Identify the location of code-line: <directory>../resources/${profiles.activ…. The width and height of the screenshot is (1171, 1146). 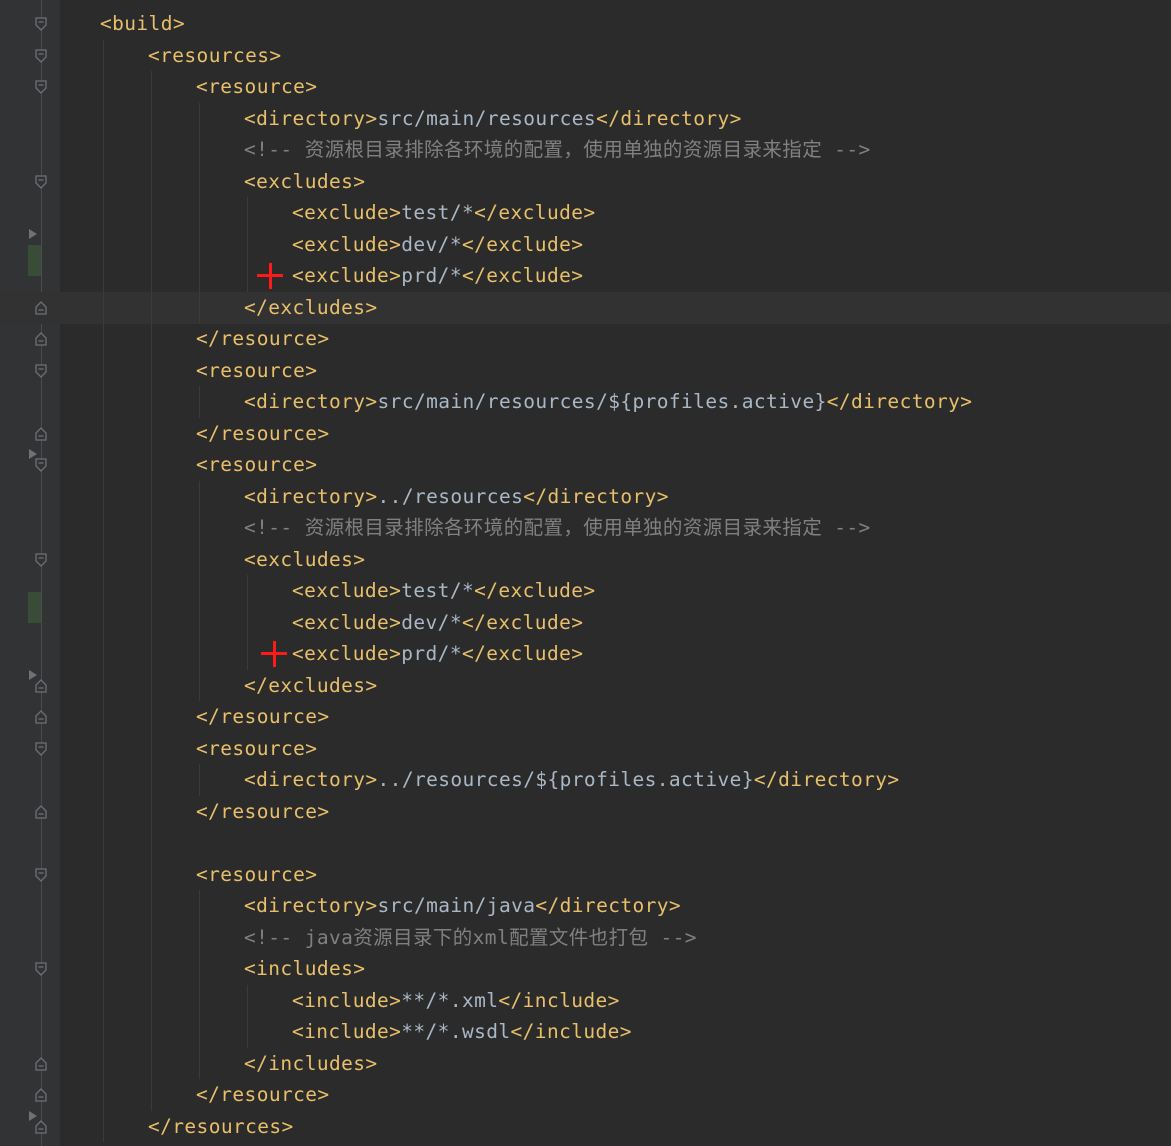
(572, 780).